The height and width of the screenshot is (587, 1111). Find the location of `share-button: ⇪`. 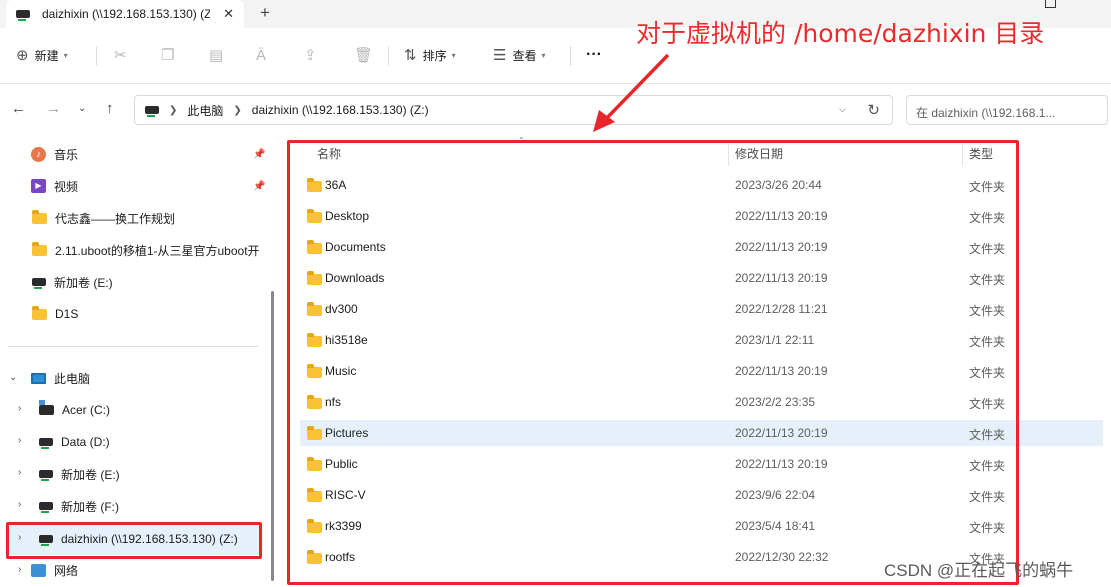

share-button: ⇪ is located at coordinates (313, 55).